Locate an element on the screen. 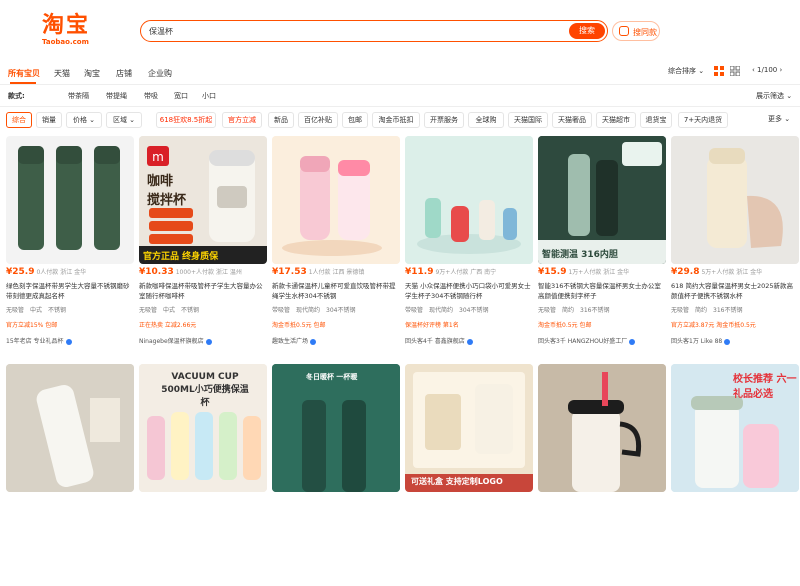 The image size is (800, 586). product-title: 绿色刻字保温杯带男学生大容量不锈钢磨砂带刻德更成真起名杯 is located at coordinates (70, 291).